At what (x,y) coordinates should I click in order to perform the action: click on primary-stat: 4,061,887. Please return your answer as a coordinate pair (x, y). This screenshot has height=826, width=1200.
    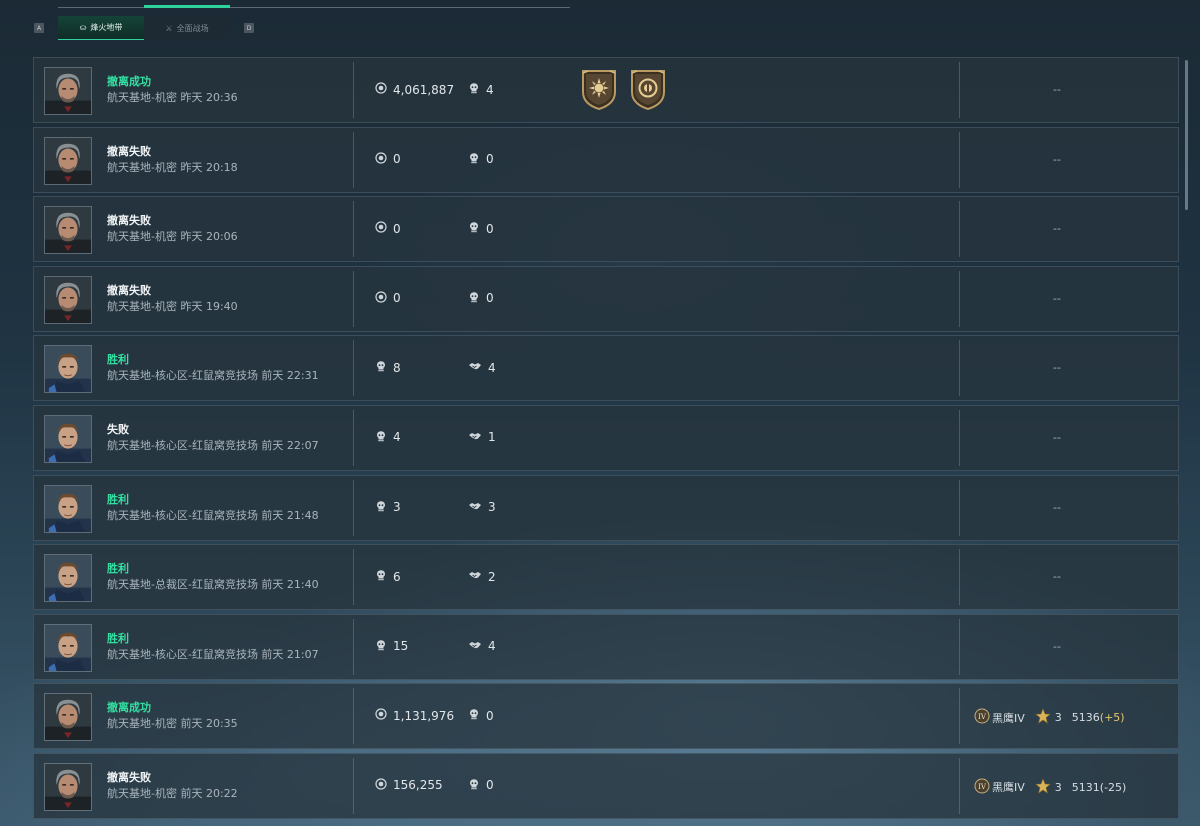
    Looking at the image, I should click on (414, 89).